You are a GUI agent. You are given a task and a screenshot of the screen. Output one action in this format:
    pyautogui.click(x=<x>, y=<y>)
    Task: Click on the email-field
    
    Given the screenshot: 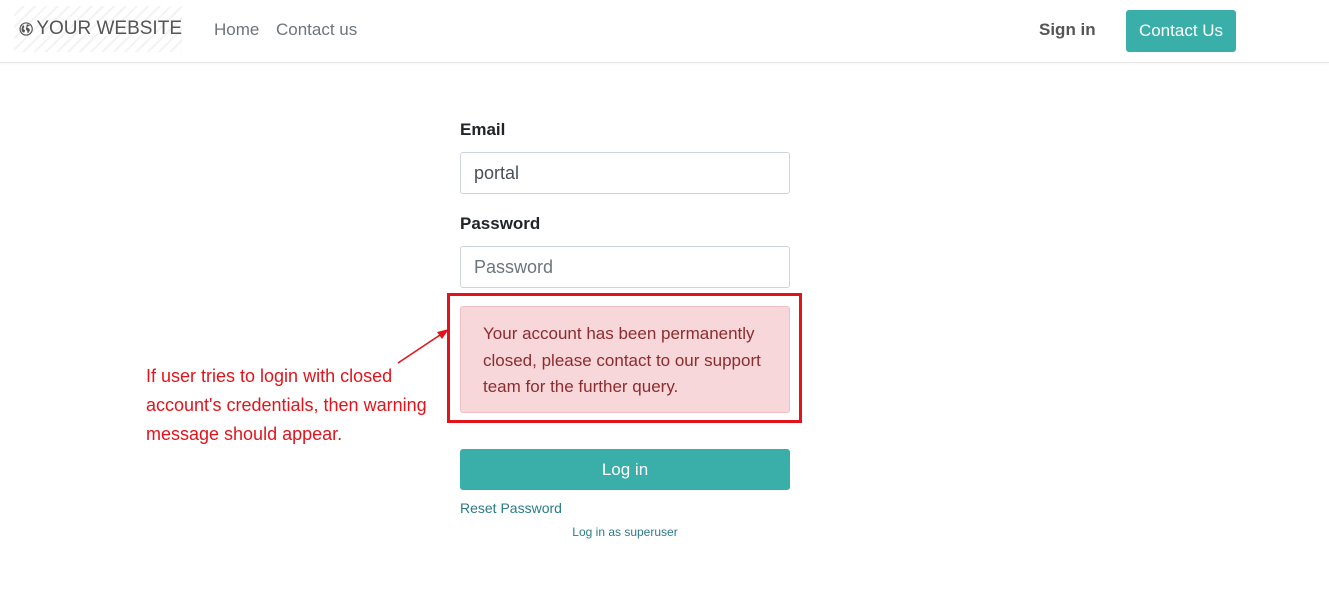 What is the action you would take?
    pyautogui.click(x=625, y=173)
    